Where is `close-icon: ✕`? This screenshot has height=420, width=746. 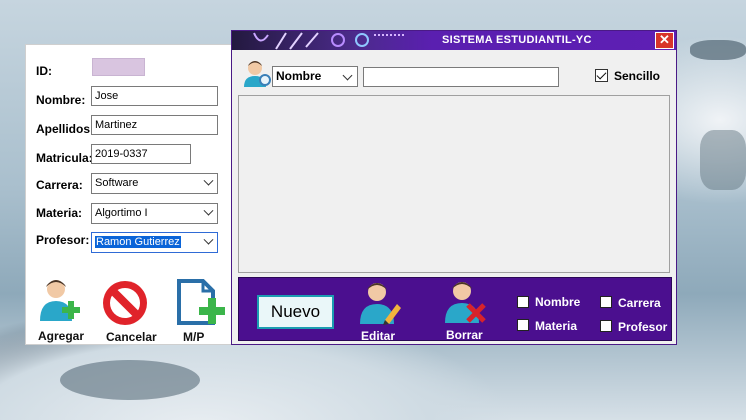
close-icon: ✕ is located at coordinates (664, 39).